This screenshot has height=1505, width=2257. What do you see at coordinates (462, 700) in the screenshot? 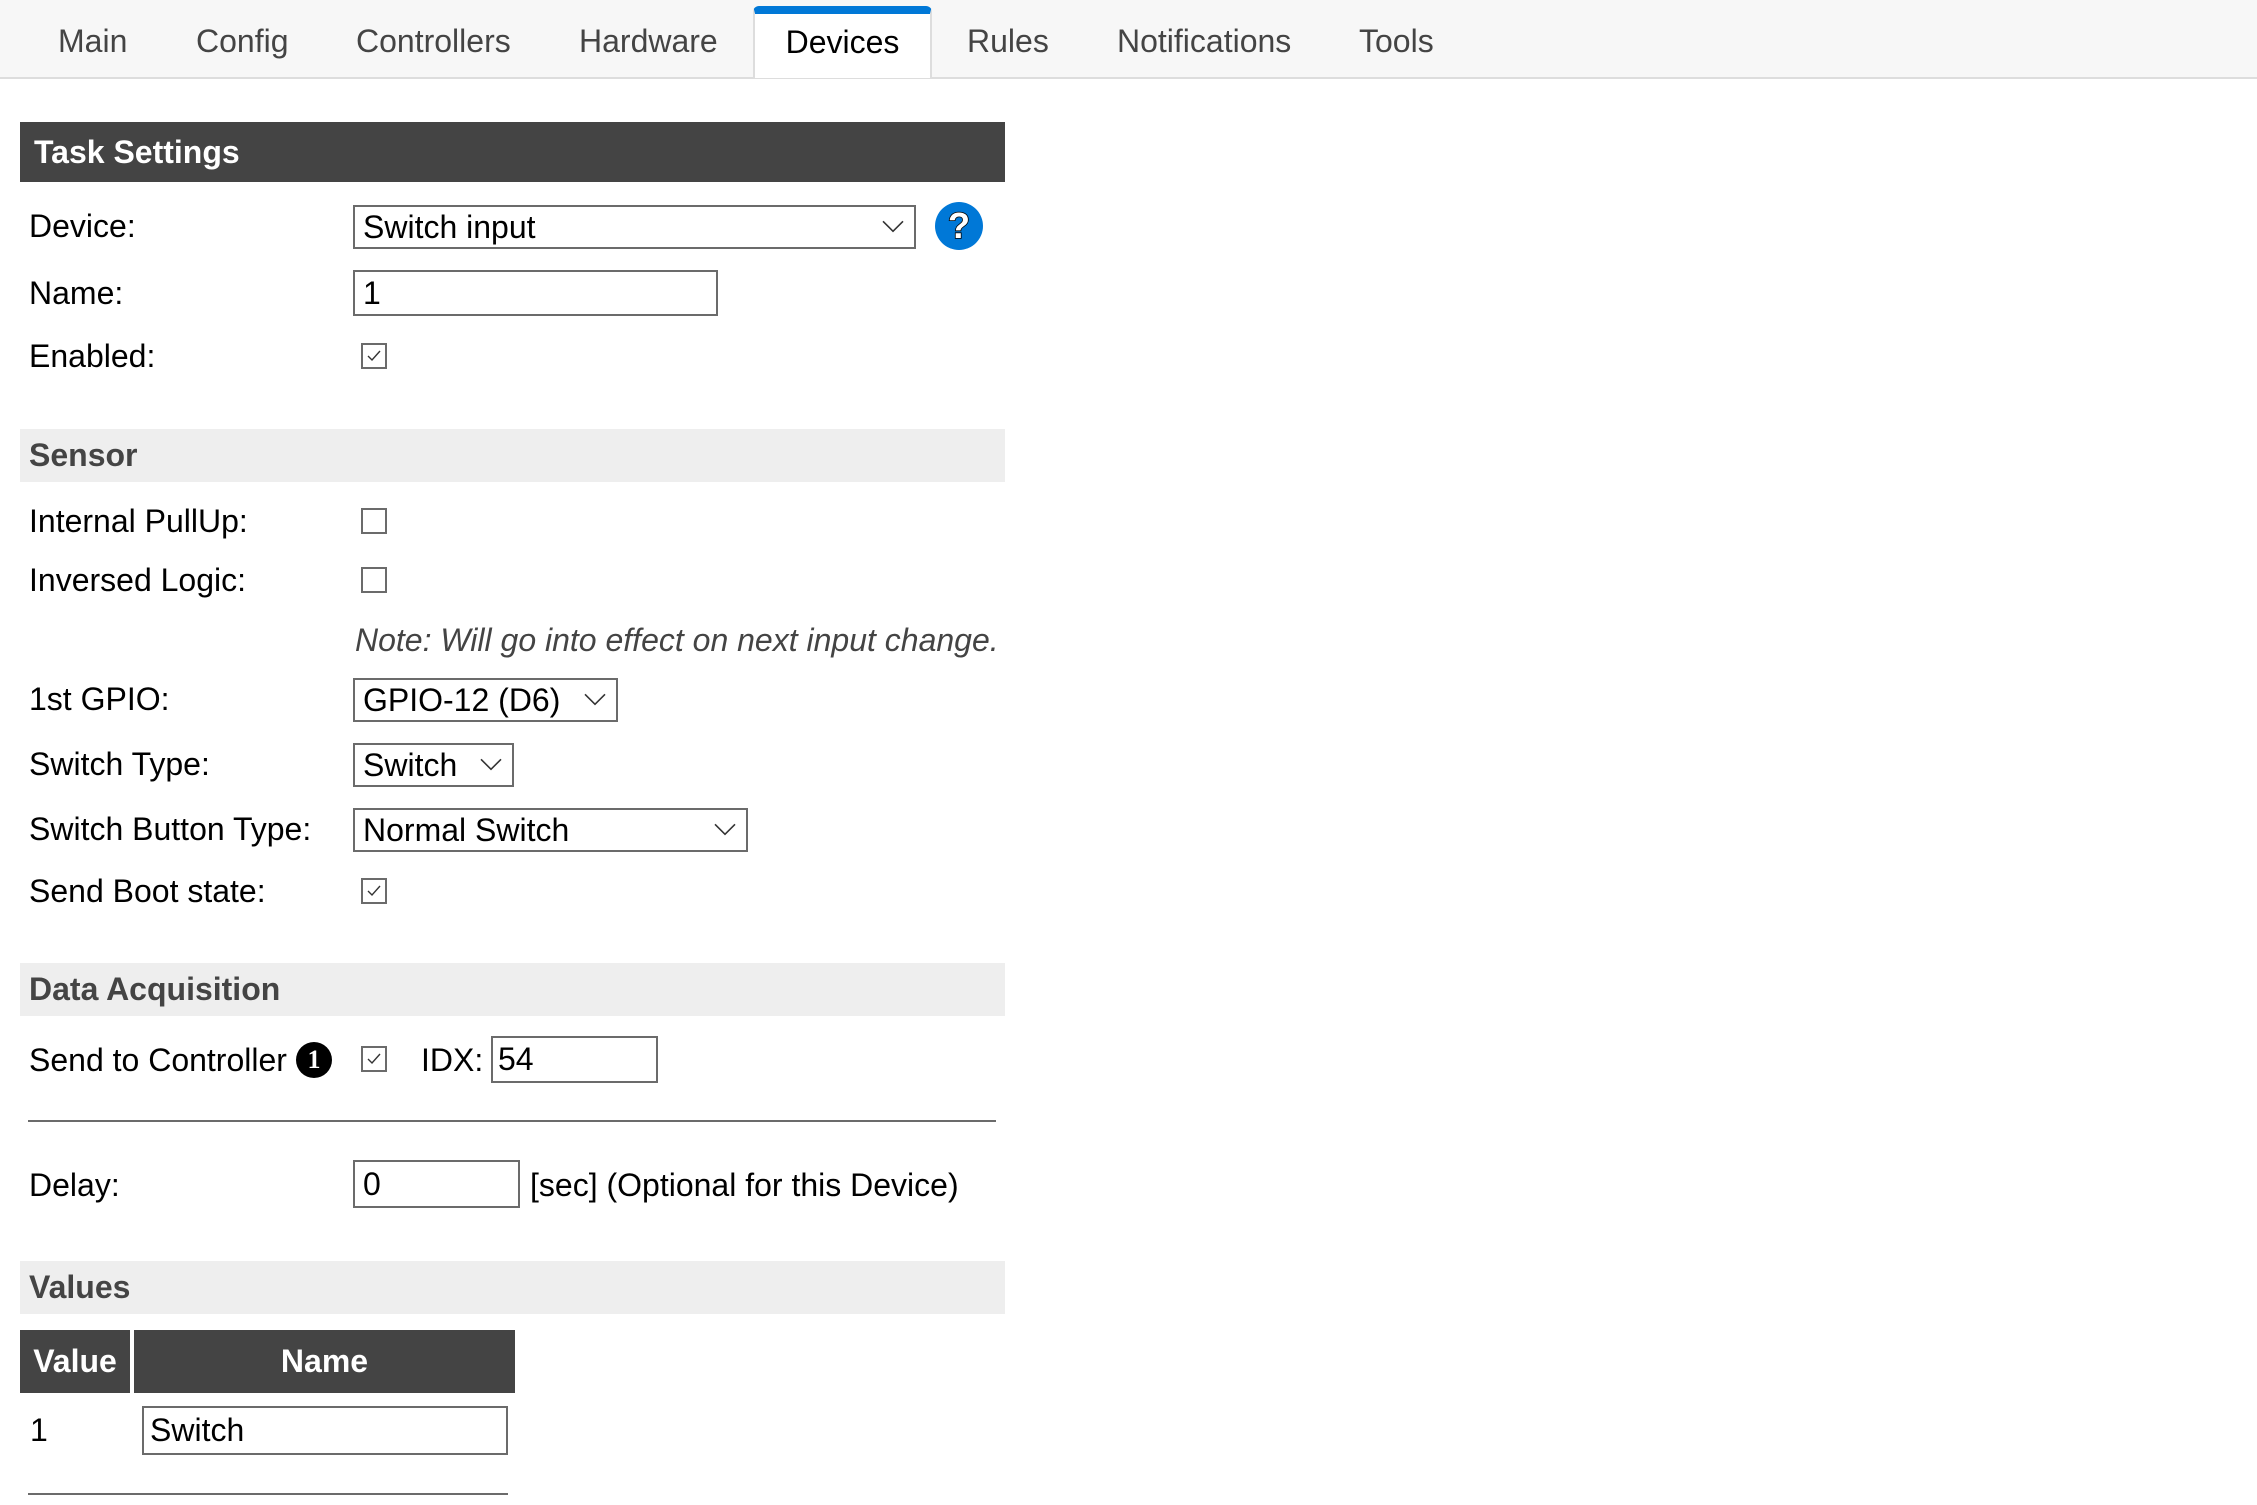
I see `gpio-select-value: GPIO-12 (D6)` at bounding box center [462, 700].